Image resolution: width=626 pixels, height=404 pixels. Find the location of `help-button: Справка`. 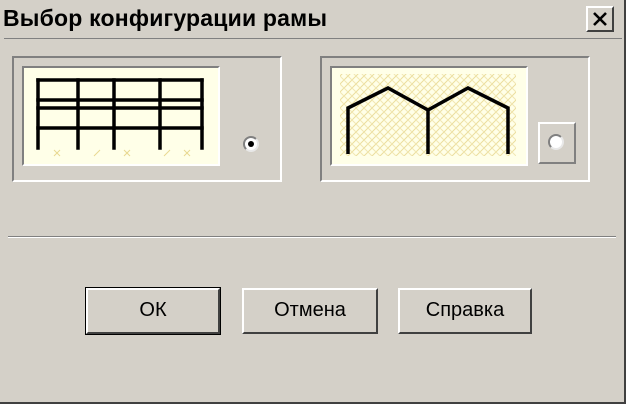

help-button: Справка is located at coordinates (465, 311).